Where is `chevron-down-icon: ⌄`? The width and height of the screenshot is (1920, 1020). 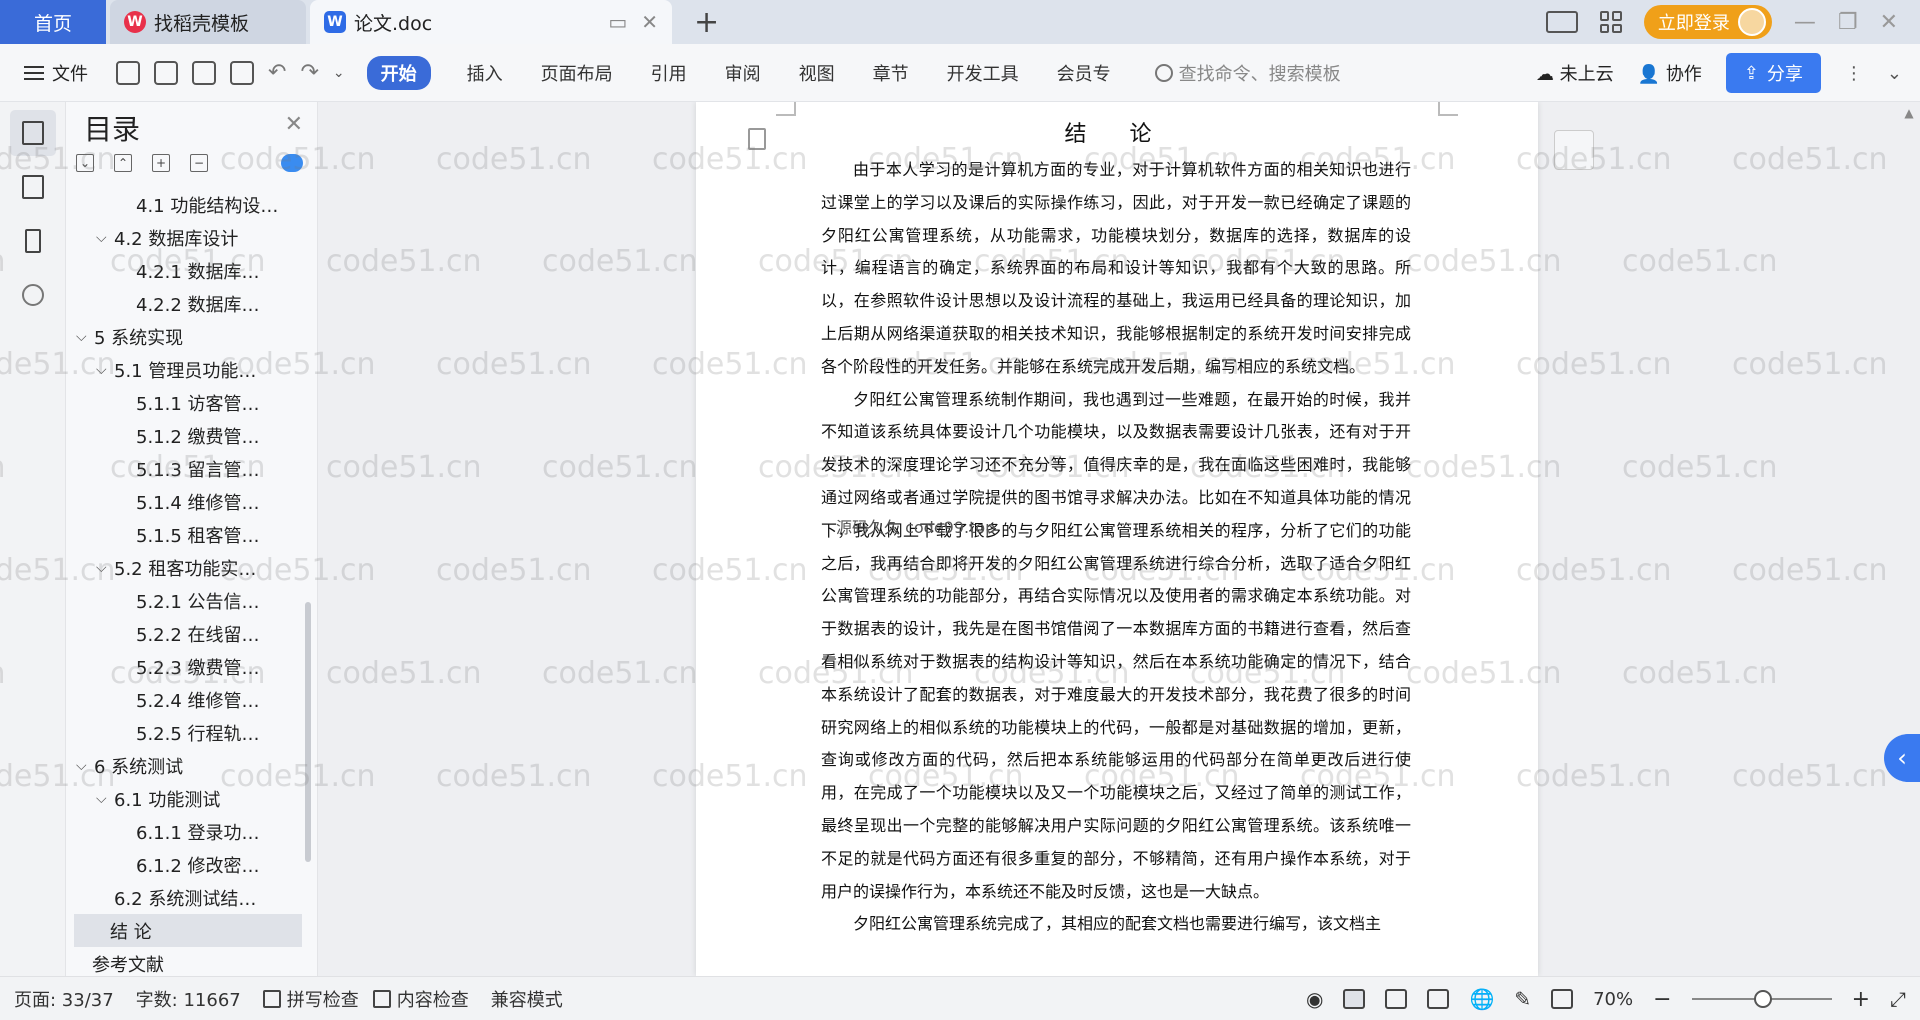
chevron-down-icon: ⌄ is located at coordinates (339, 73).